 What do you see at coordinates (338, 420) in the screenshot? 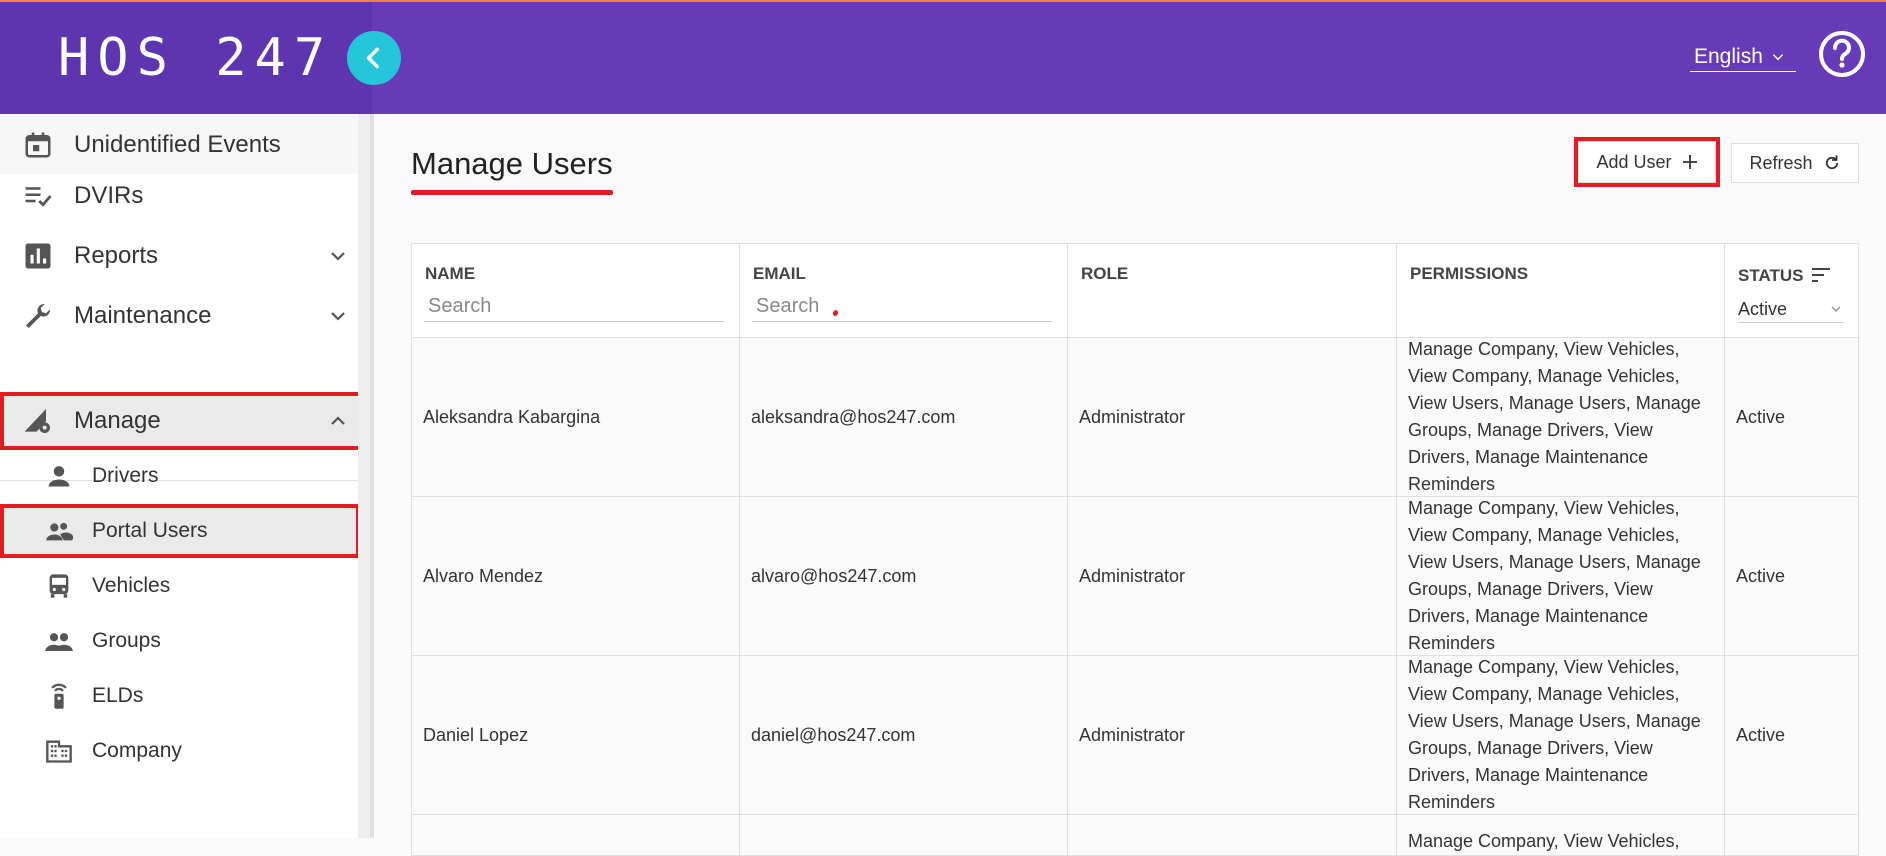
I see `chevron-up-icon` at bounding box center [338, 420].